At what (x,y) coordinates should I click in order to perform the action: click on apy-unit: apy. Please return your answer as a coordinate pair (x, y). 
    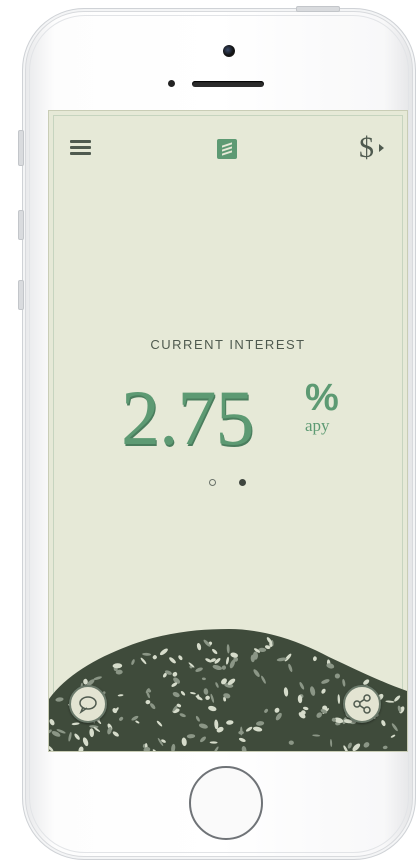
    Looking at the image, I should click on (317, 425).